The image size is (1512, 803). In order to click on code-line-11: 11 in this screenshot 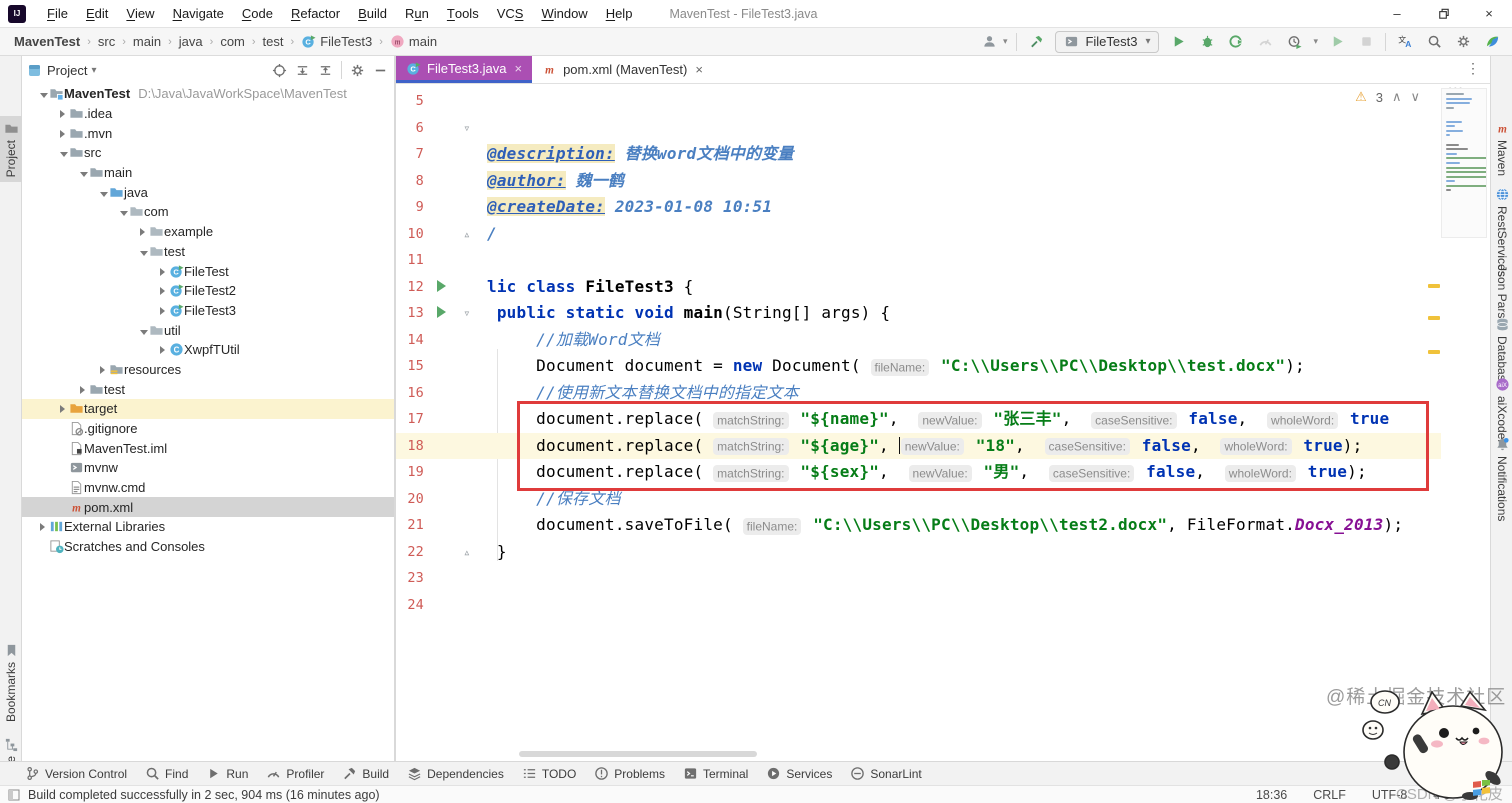, I will do `click(918, 260)`.